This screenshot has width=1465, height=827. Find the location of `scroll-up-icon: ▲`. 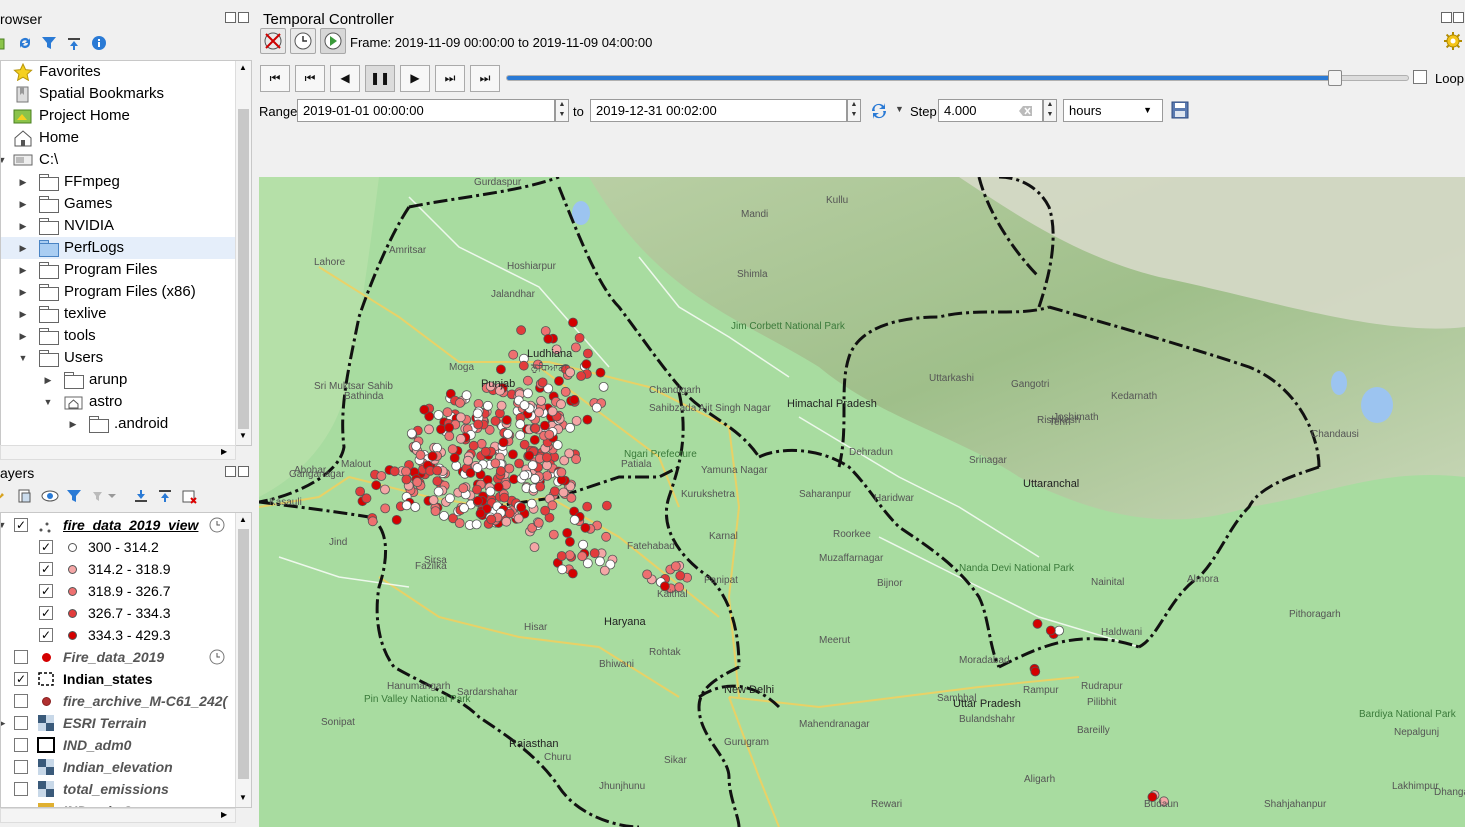

scroll-up-icon: ▲ is located at coordinates (243, 519).